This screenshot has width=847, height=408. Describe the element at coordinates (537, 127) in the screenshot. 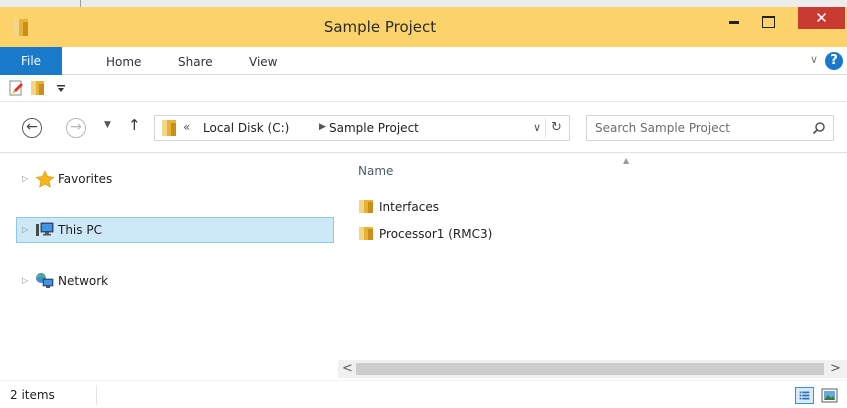

I see `address-dropdown-icon: ∨` at that location.